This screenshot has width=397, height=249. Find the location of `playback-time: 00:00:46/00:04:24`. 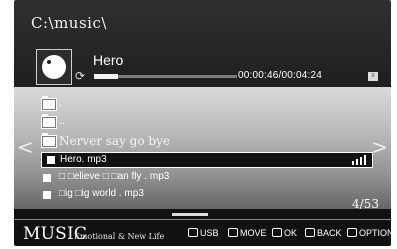

playback-time: 00:00:46/00:04:24 is located at coordinates (280, 75).